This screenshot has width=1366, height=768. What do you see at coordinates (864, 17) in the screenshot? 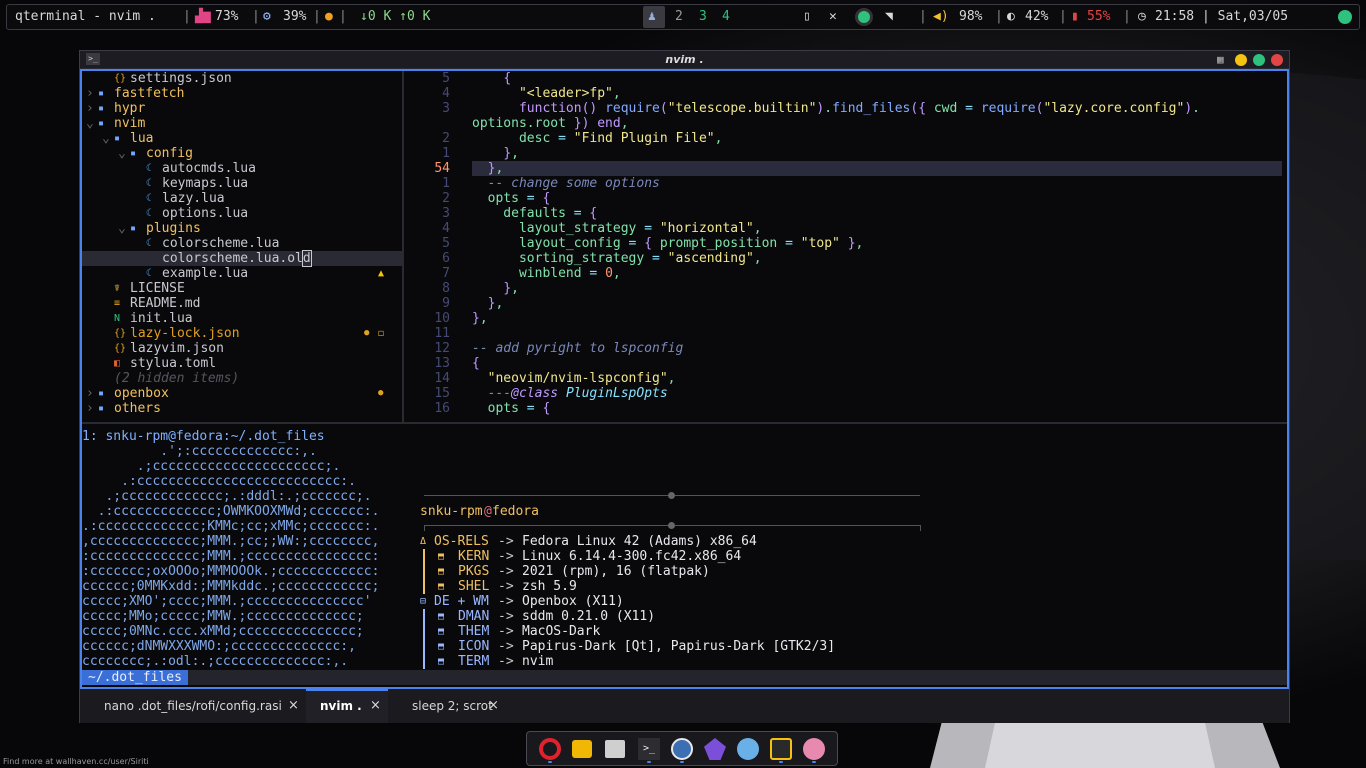
I see `update-icon` at bounding box center [864, 17].